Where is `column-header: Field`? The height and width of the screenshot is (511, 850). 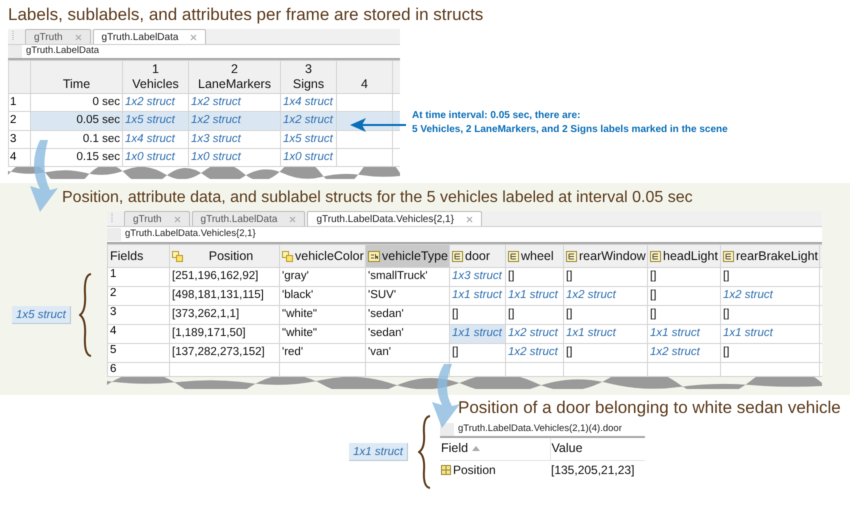 column-header: Field is located at coordinates (495, 449).